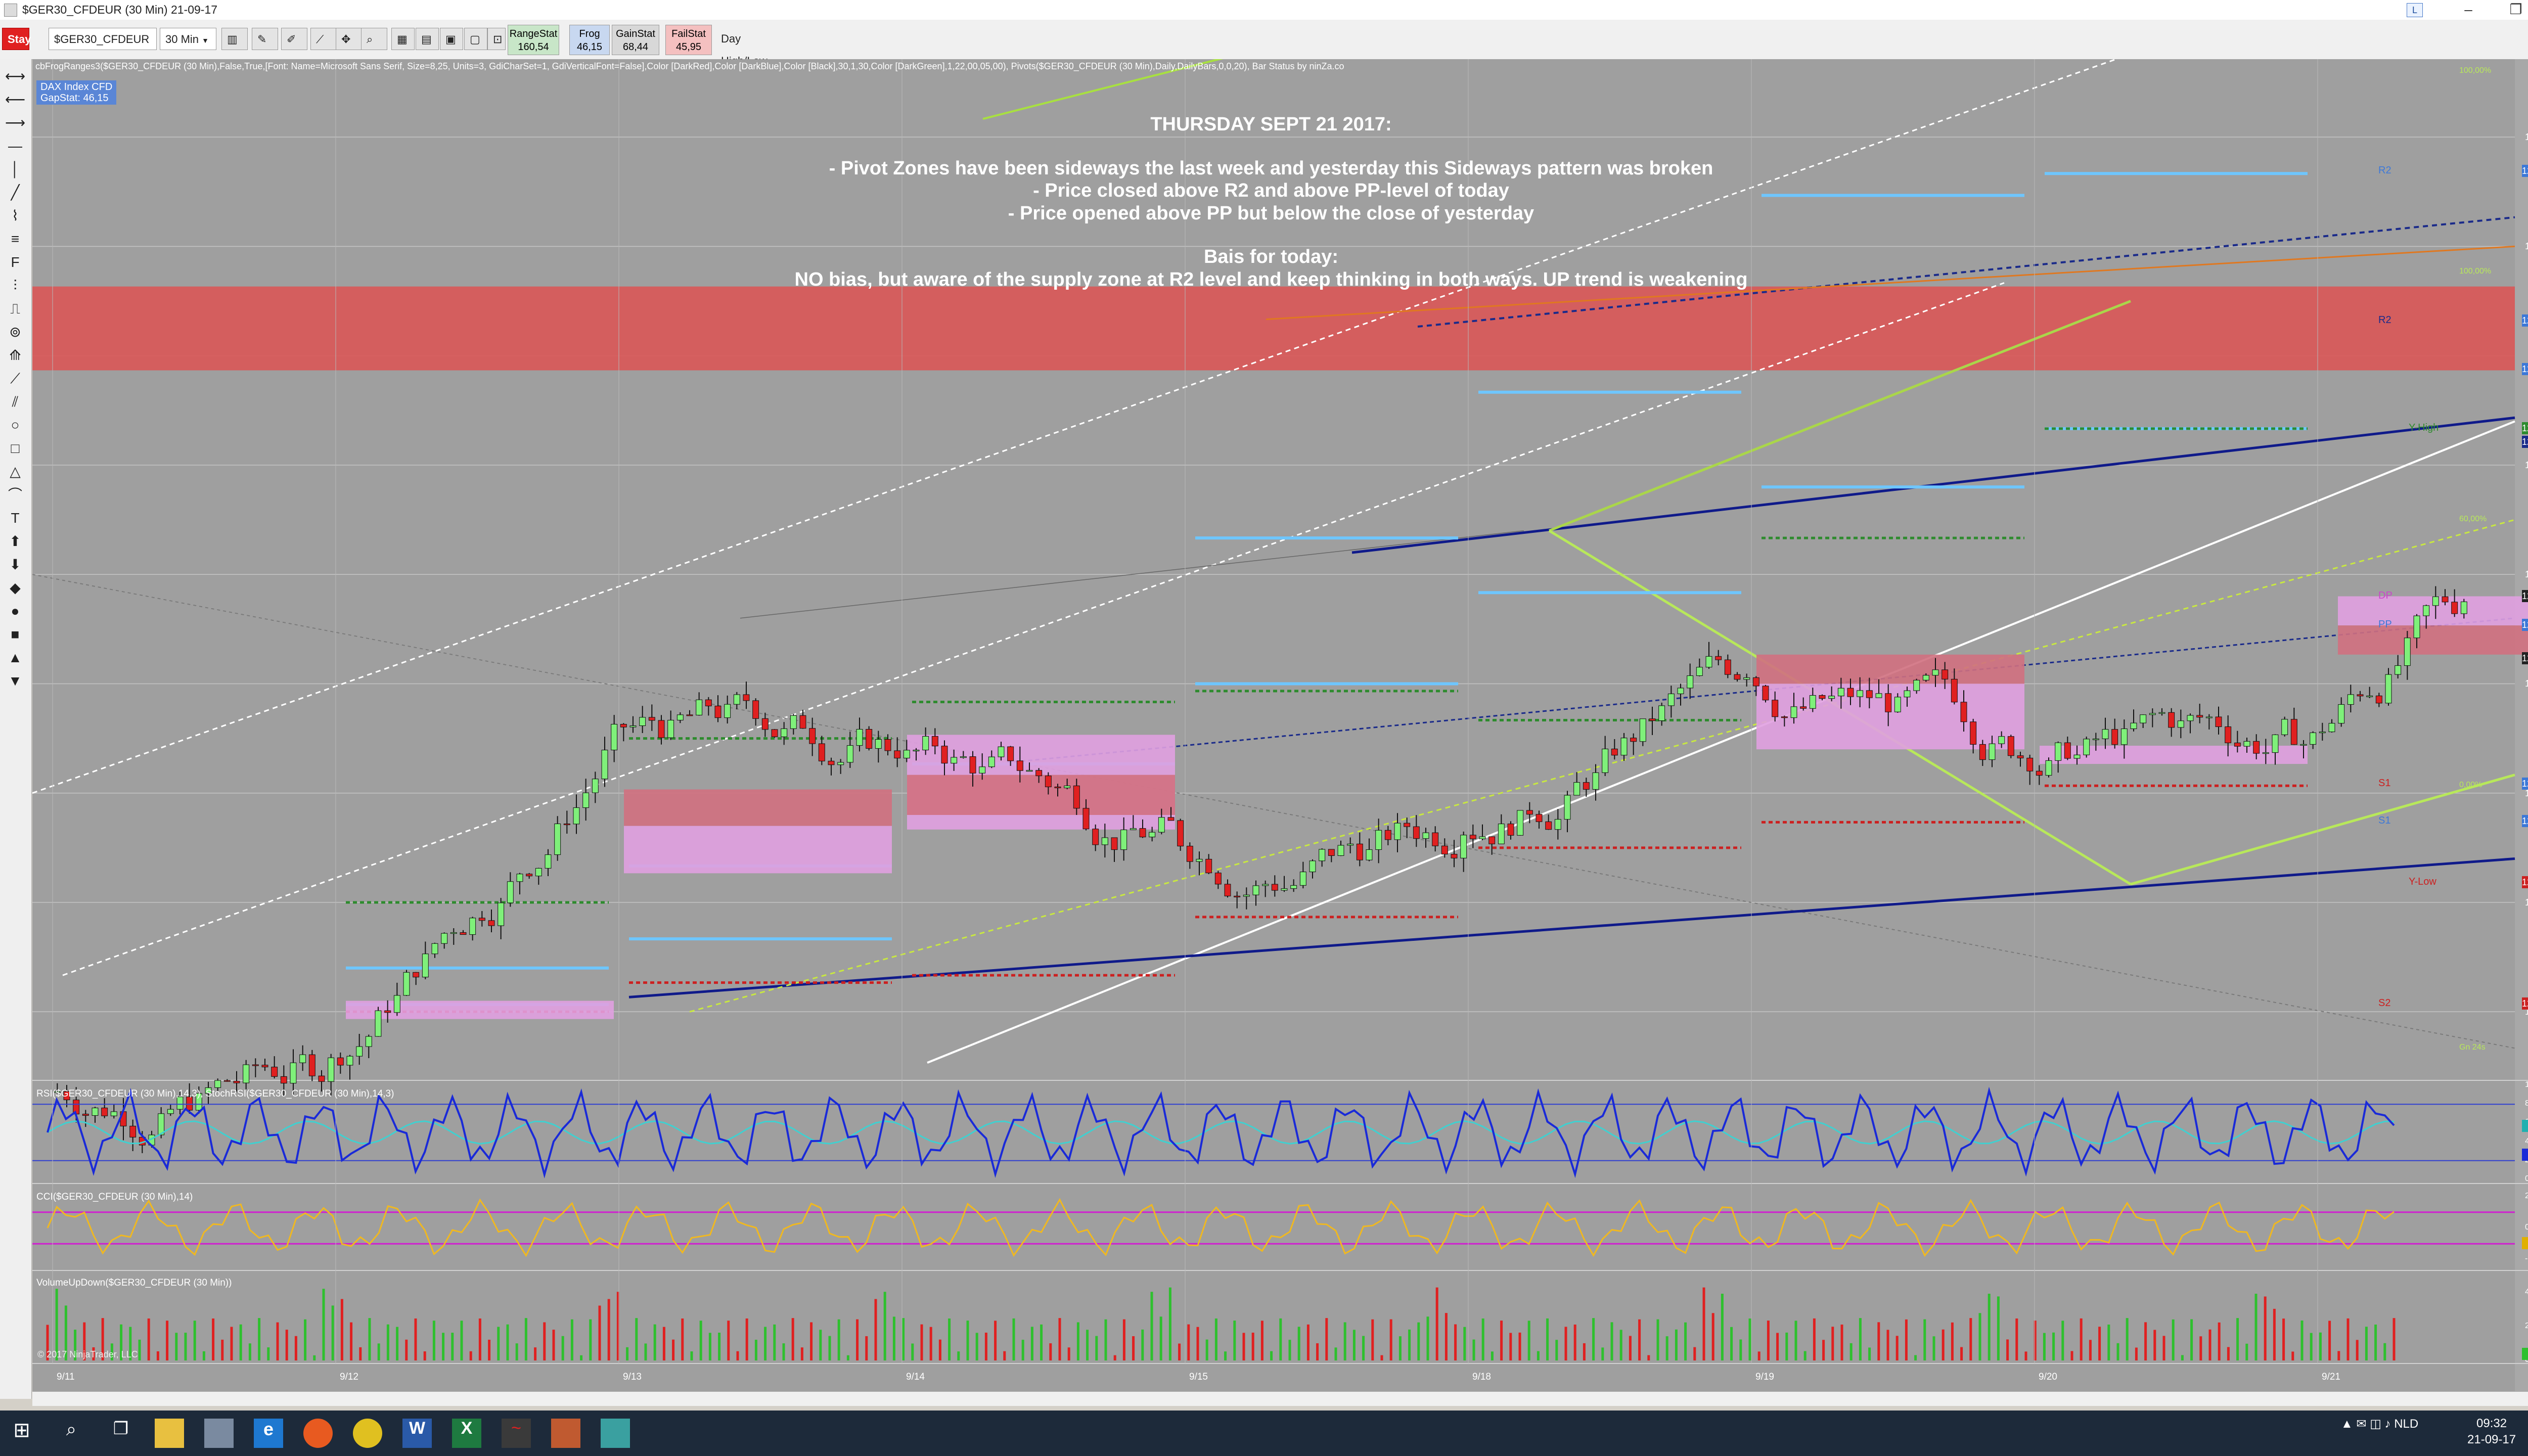 The width and height of the screenshot is (2528, 1456). I want to click on horizontal-line-icon: —, so click(15, 146).